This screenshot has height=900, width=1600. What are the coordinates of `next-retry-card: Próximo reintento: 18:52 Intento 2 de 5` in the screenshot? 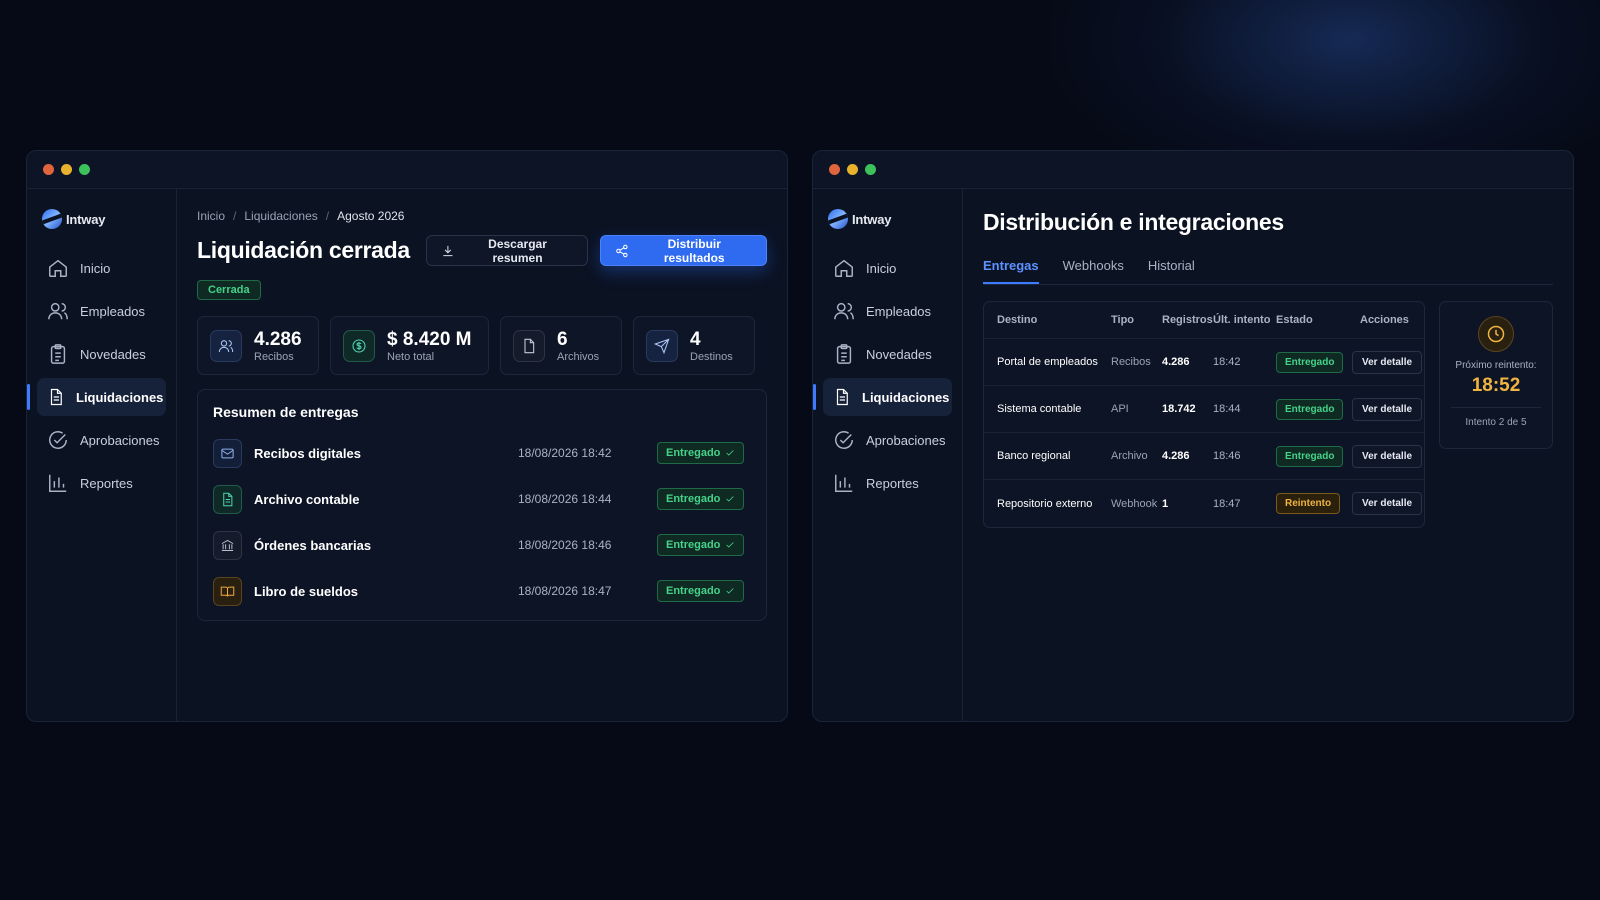 It's located at (1496, 375).